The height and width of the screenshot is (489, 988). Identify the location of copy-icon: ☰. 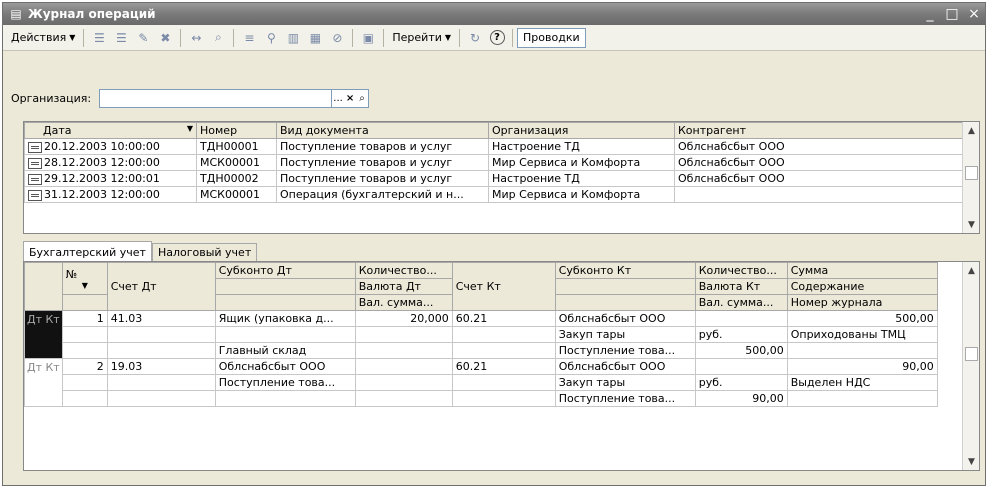
(121, 38).